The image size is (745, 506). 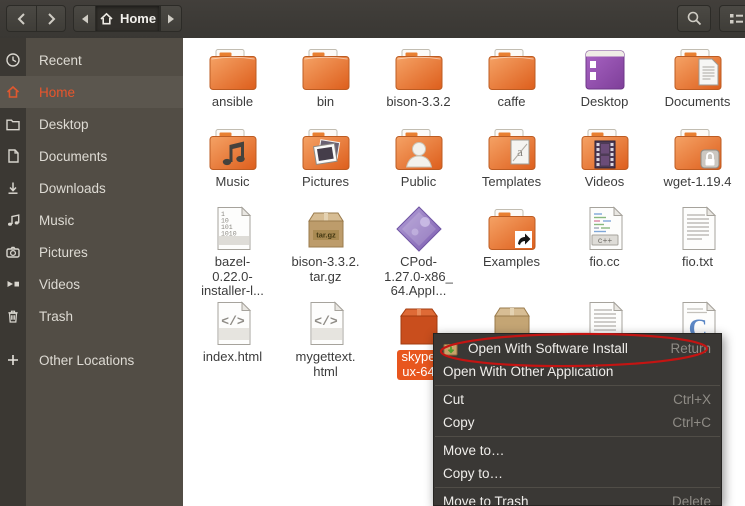 I want to click on location-label: Home, so click(x=138, y=18).